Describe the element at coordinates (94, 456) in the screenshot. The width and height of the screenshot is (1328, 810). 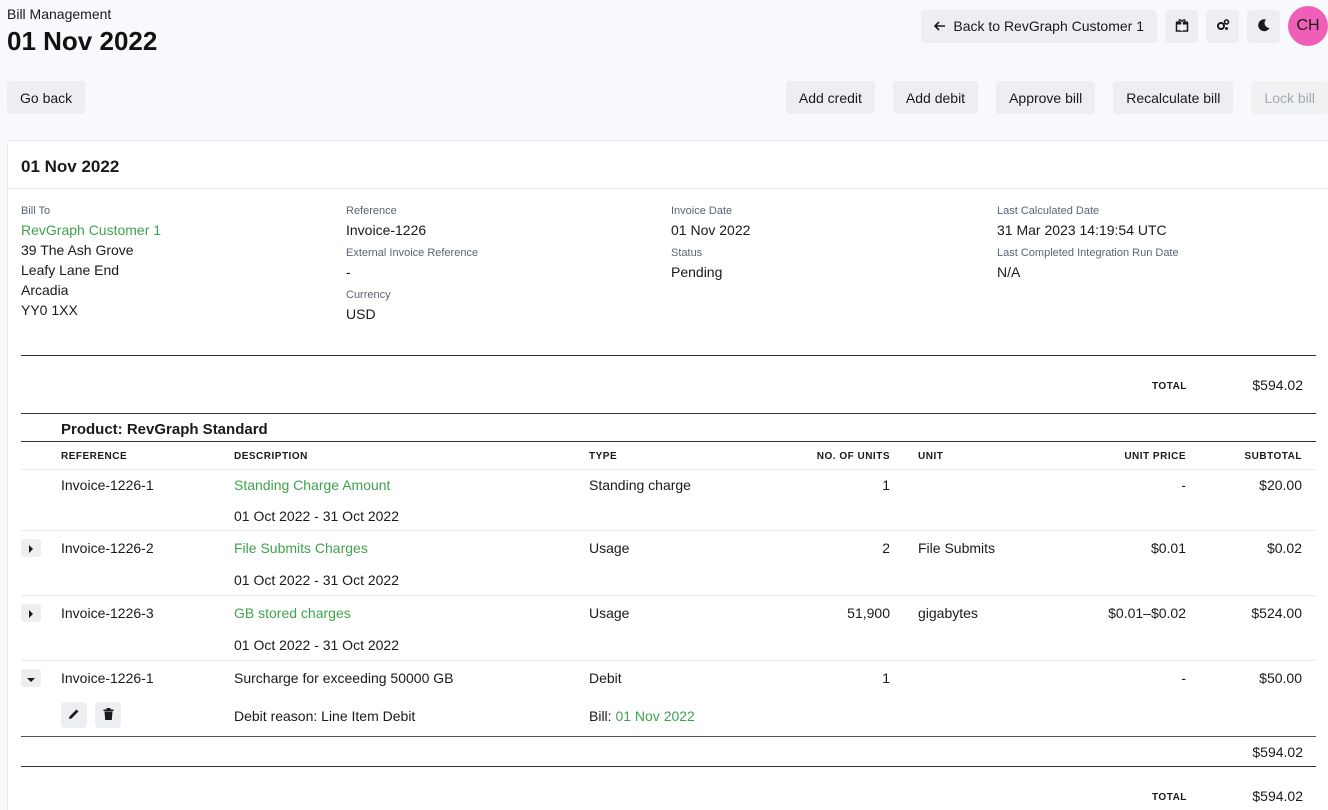
I see `col-reference: REFERENCE` at that location.